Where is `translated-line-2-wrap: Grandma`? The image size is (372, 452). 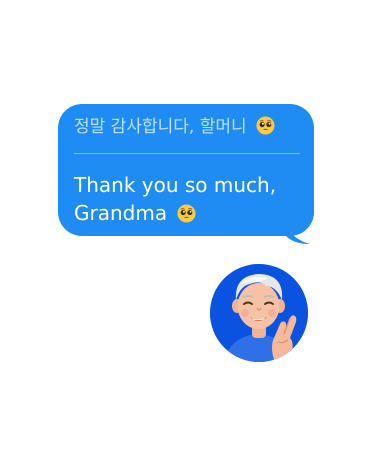 translated-line-2-wrap: Grandma is located at coordinates (190, 213).